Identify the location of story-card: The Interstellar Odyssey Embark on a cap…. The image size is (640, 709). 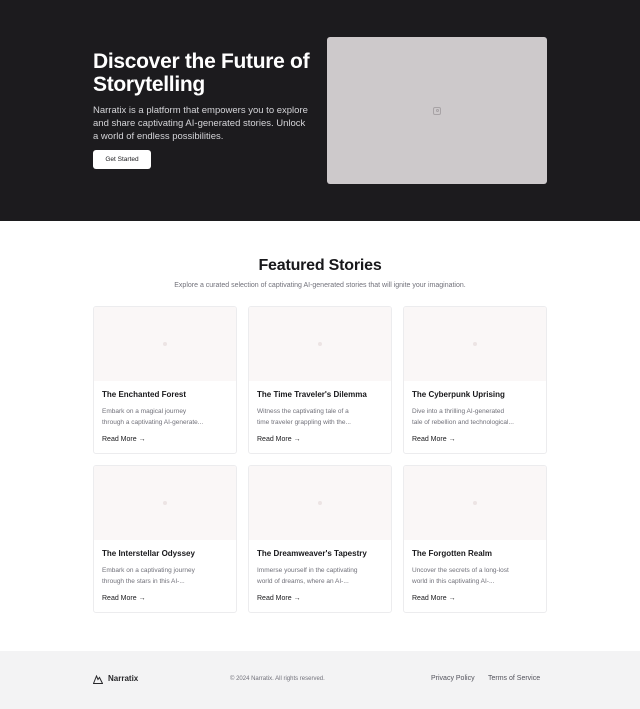
(165, 539).